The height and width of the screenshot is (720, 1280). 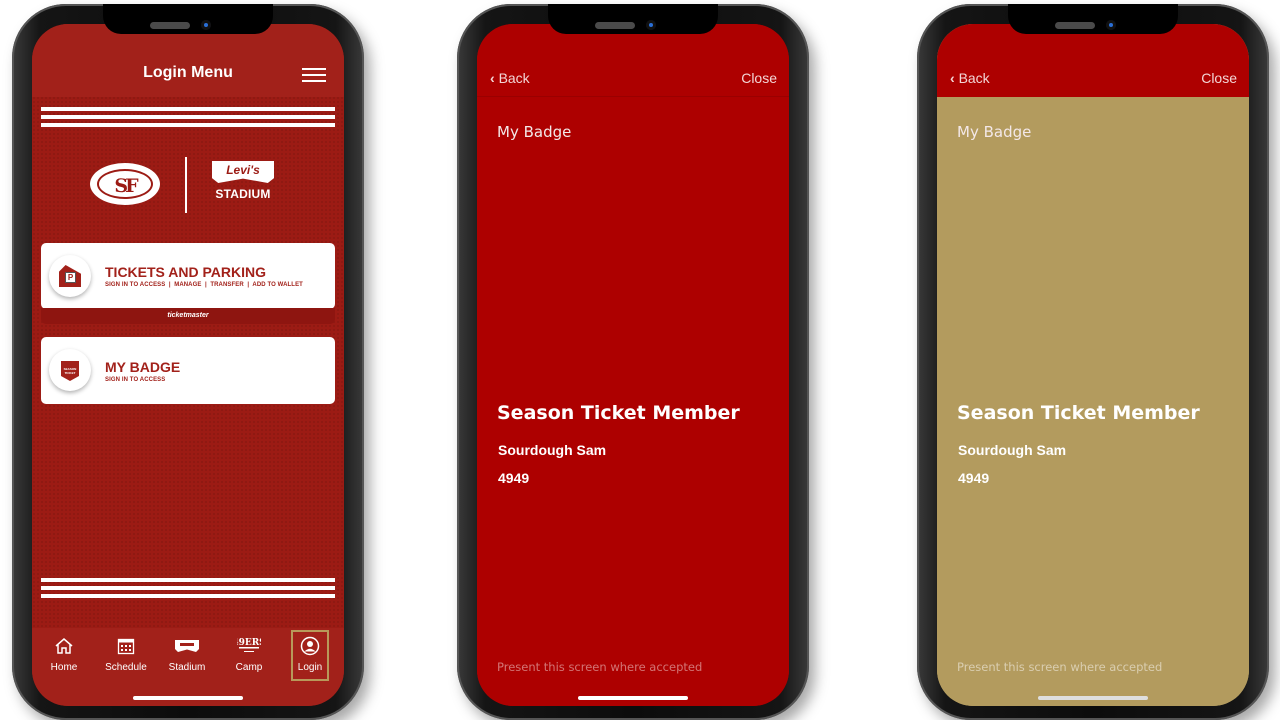 What do you see at coordinates (188, 119) in the screenshot?
I see `top-stripes` at bounding box center [188, 119].